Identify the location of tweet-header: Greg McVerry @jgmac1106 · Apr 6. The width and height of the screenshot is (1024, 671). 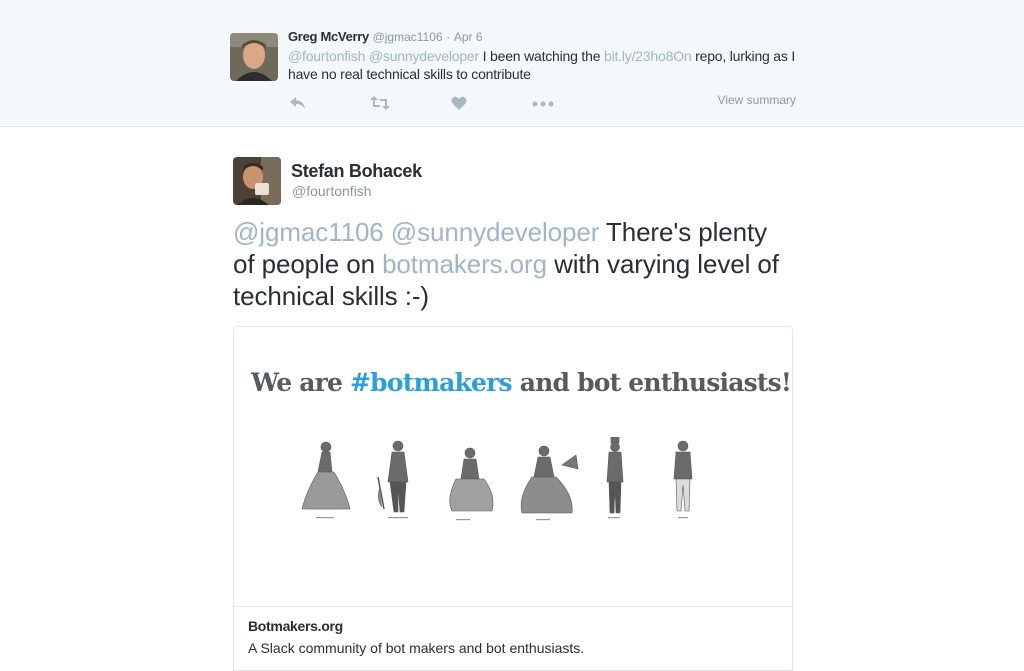
(385, 36).